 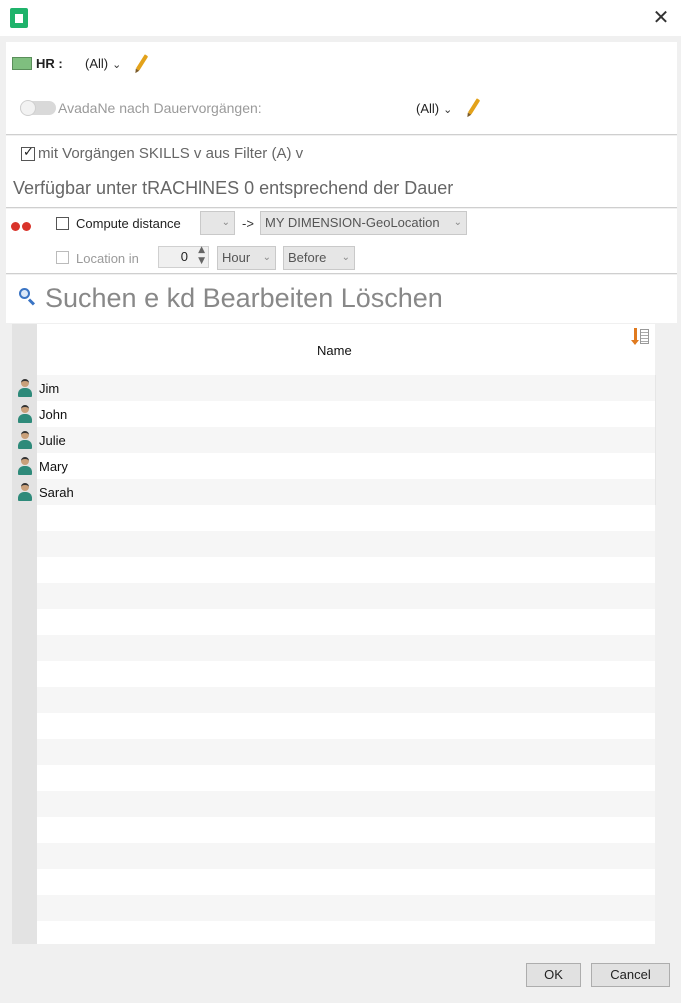 I want to click on search-icon, so click(x=28, y=297).